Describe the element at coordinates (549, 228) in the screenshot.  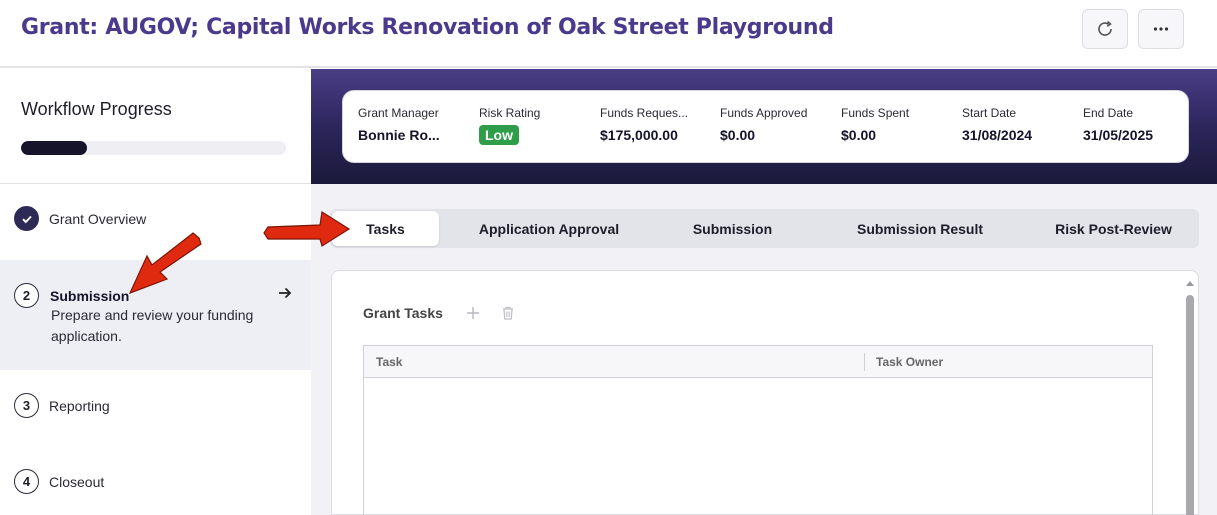
I see `tab-application-approval: Application Approval` at that location.